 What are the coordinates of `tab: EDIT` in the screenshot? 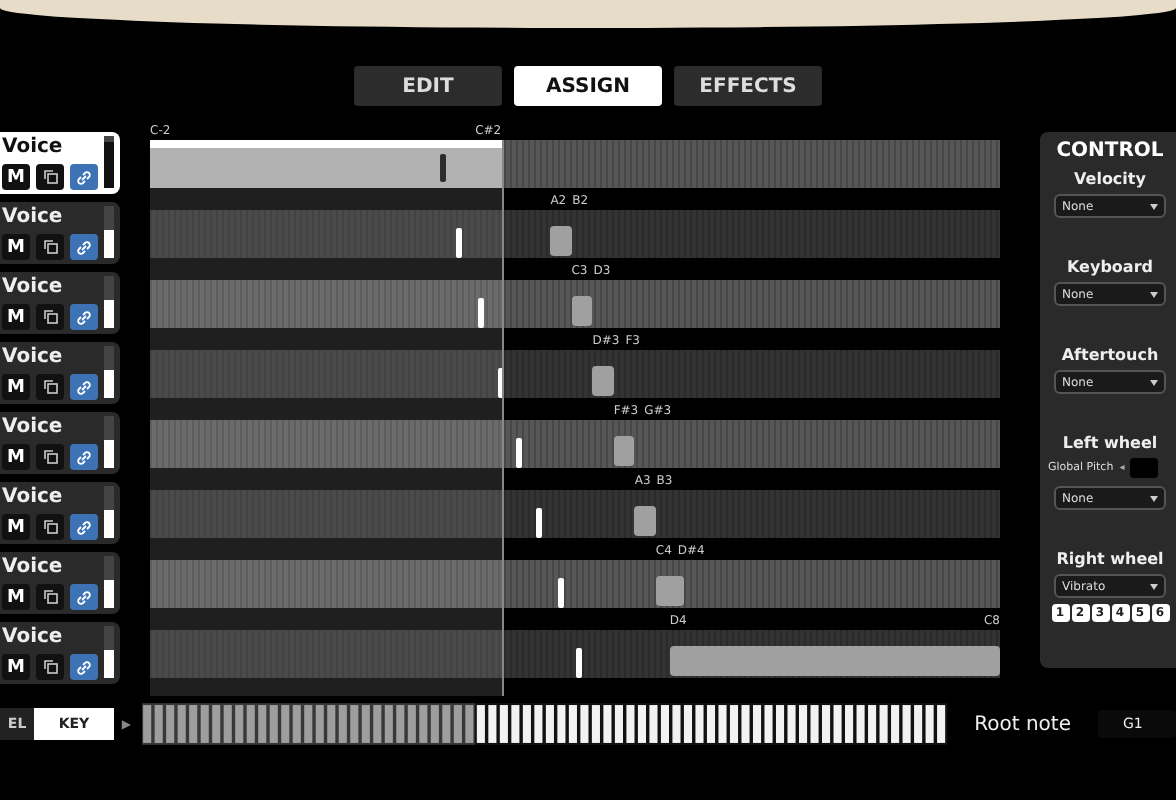 It's located at (428, 86).